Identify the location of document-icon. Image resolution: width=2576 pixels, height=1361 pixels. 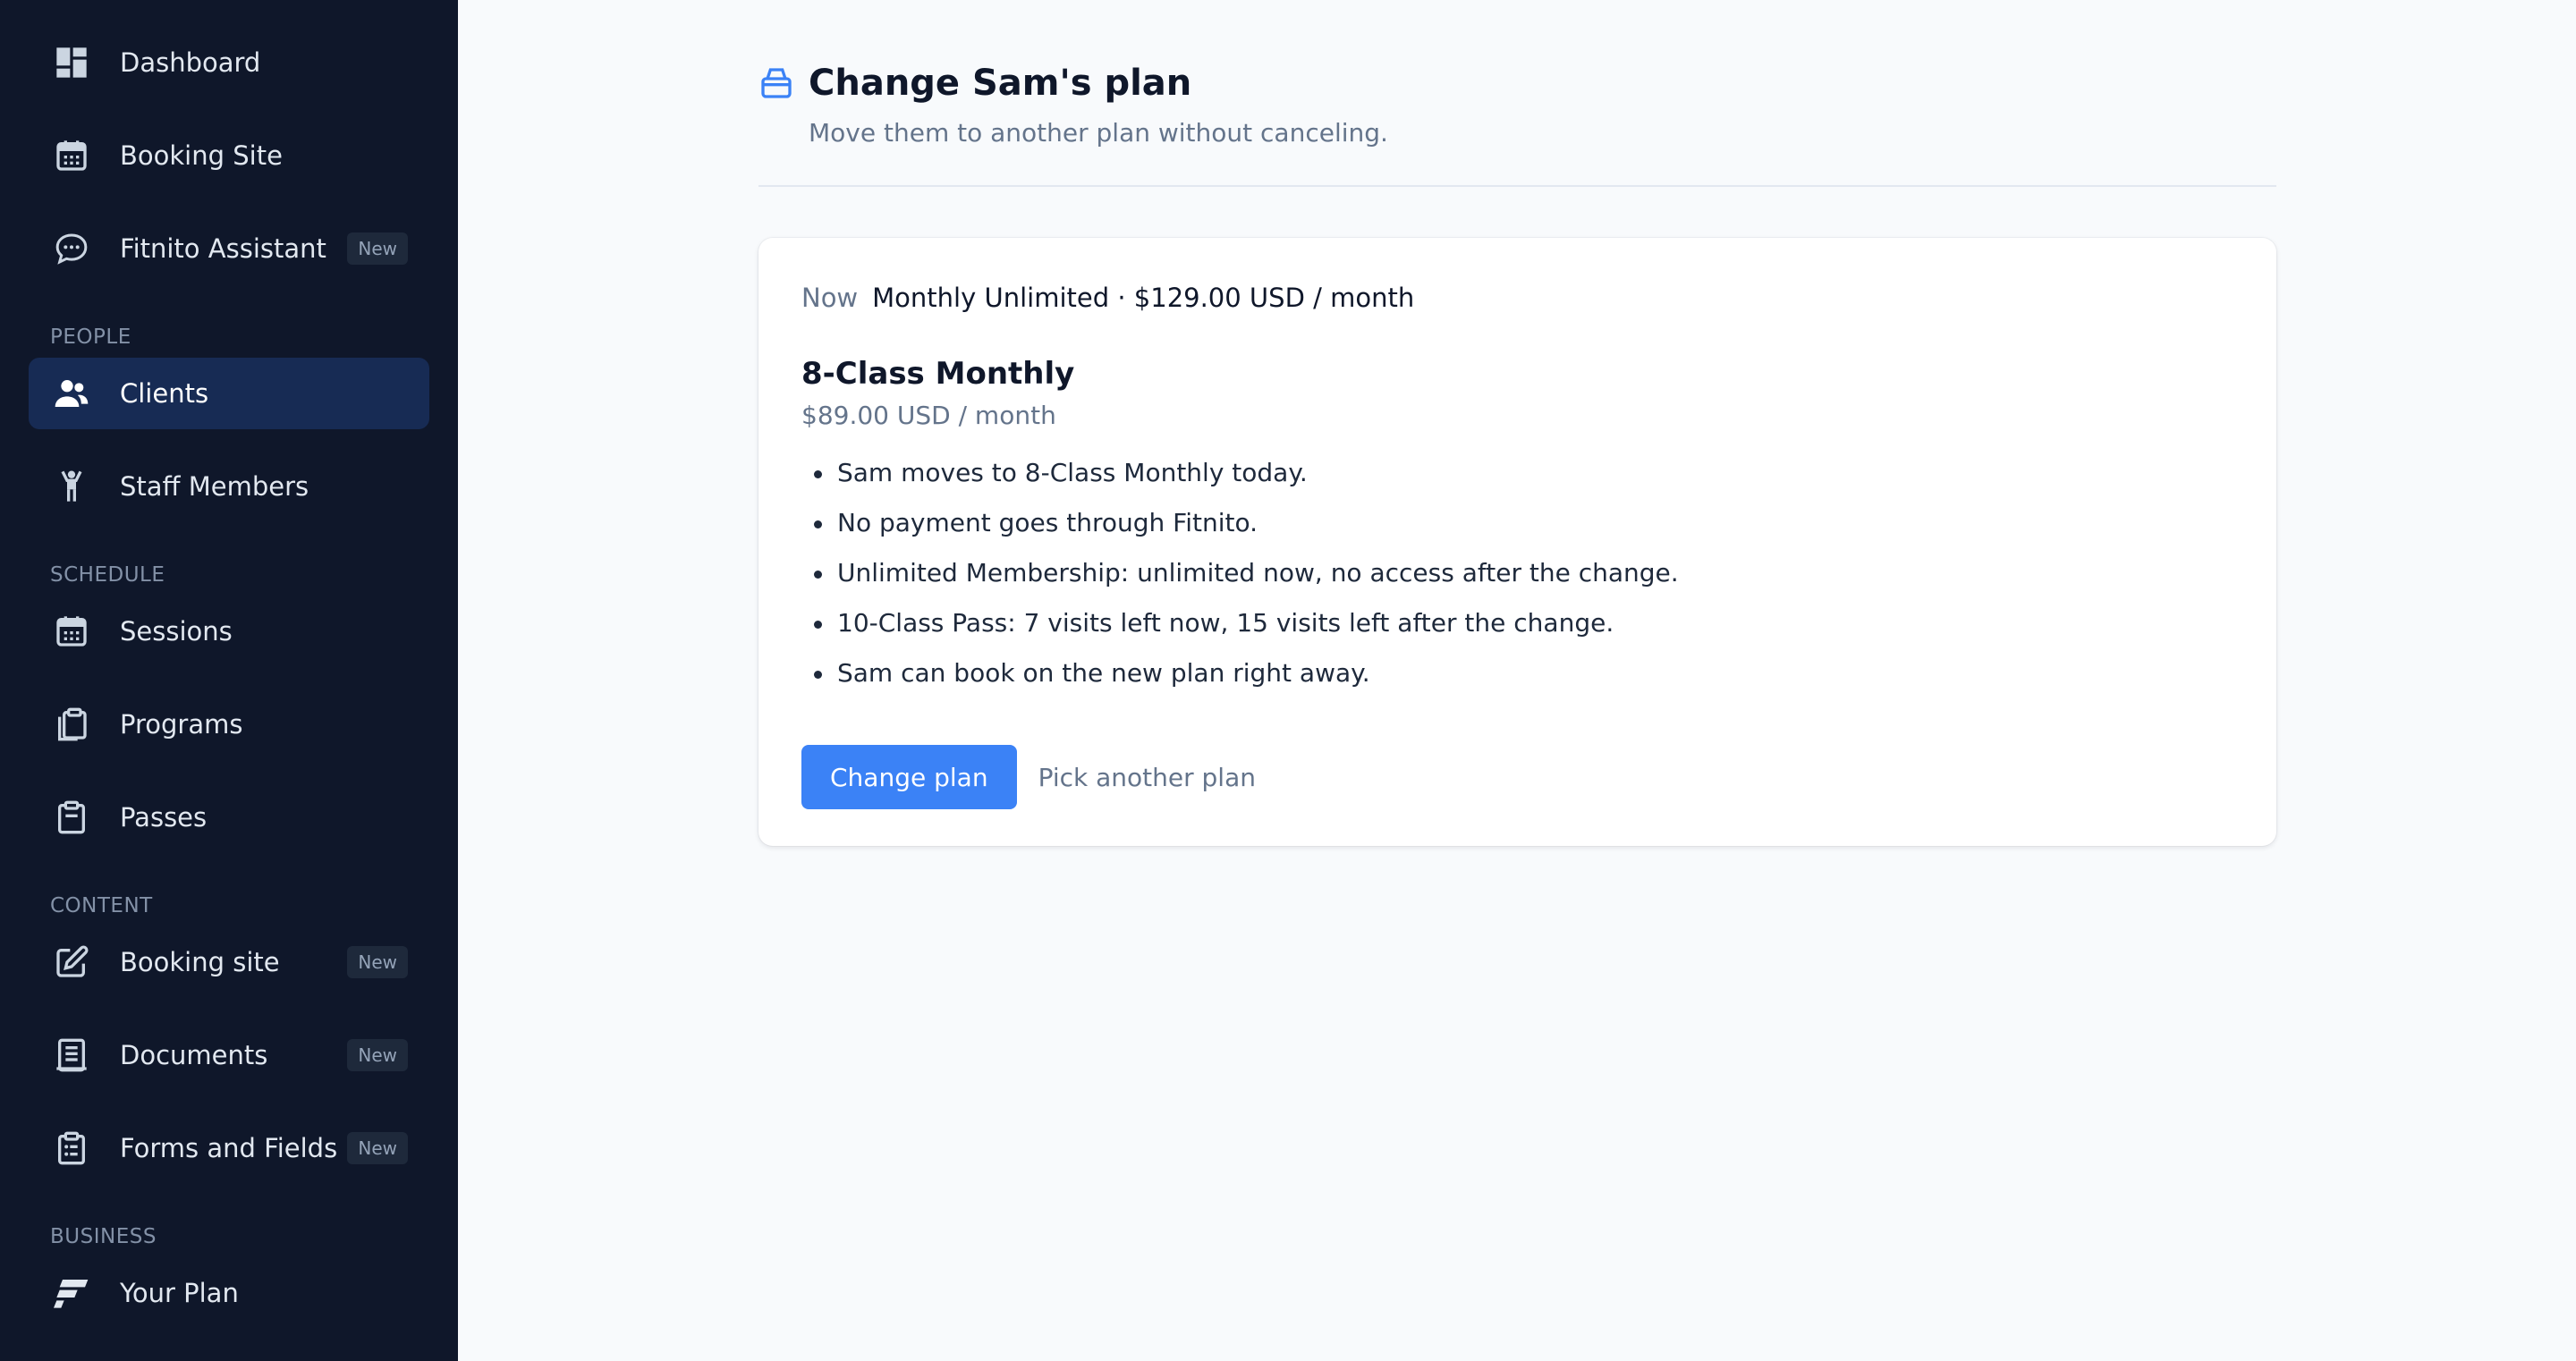
(71, 1055).